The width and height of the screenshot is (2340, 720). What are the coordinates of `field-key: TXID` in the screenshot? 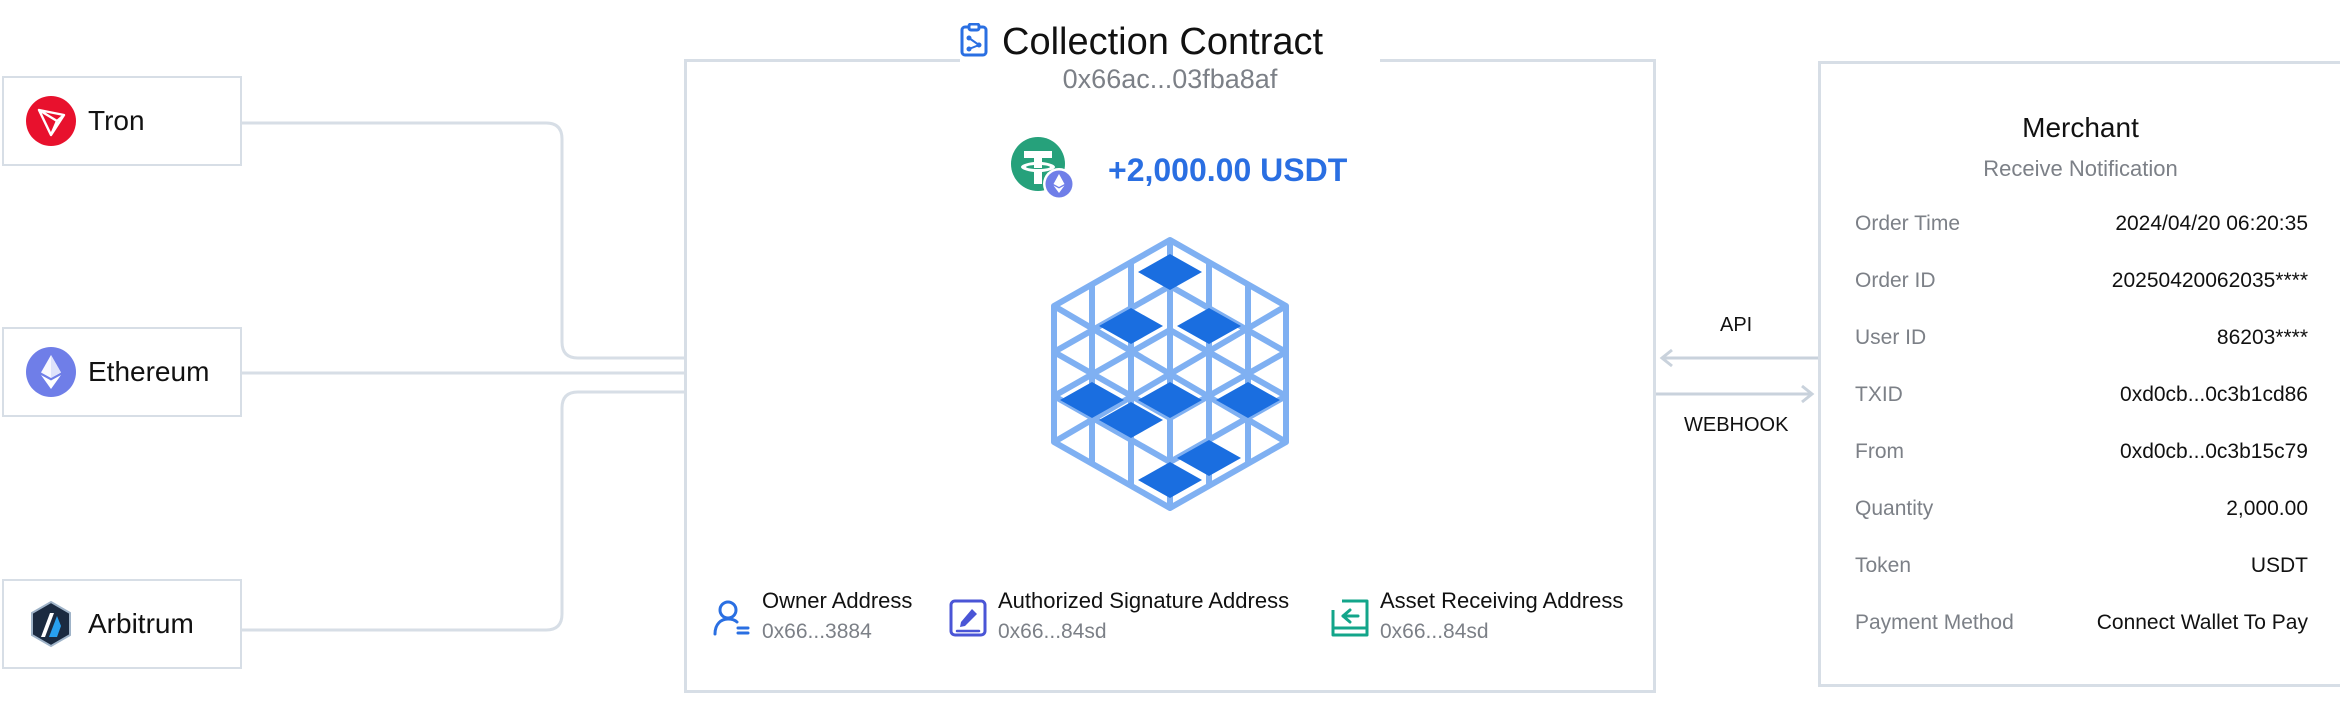 It's located at (1879, 394).